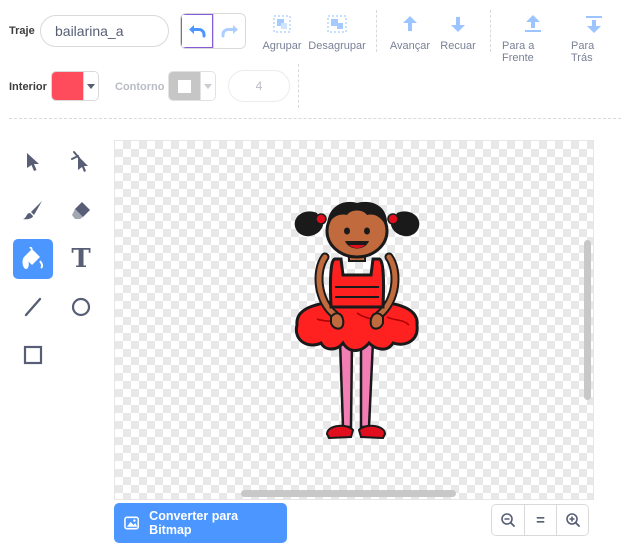  What do you see at coordinates (410, 23) in the screenshot?
I see `arrow-up-icon` at bounding box center [410, 23].